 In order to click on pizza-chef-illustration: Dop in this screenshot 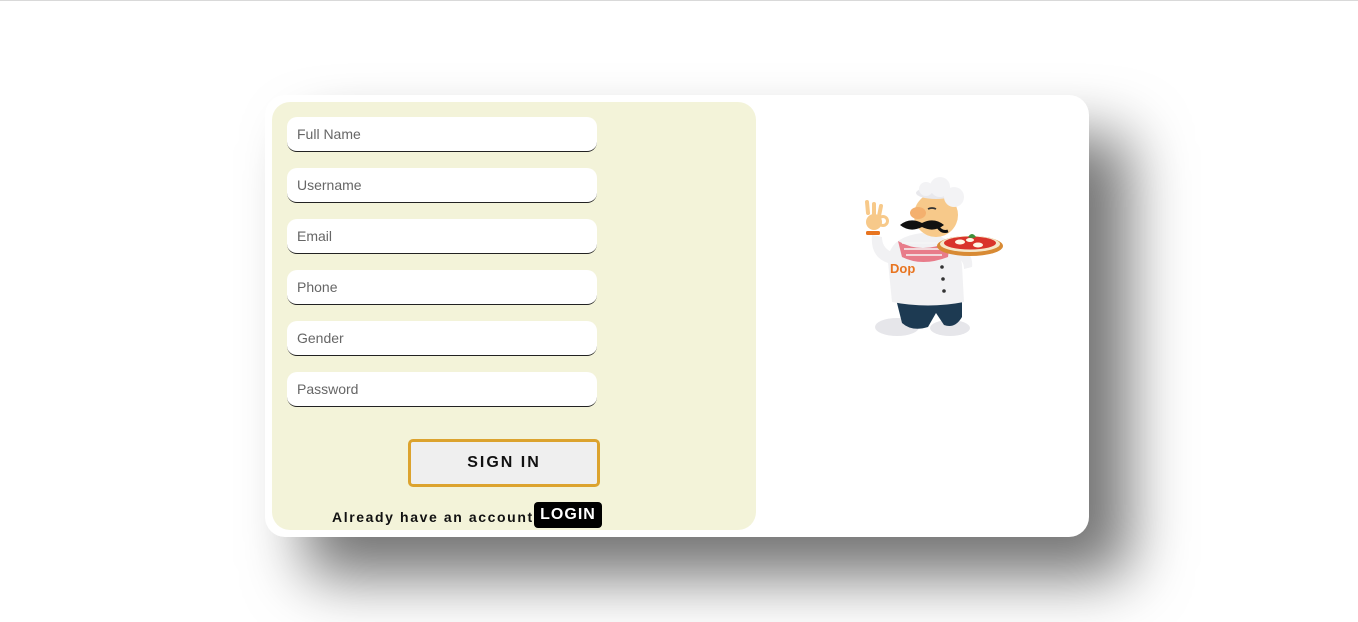, I will do `click(934, 256)`.